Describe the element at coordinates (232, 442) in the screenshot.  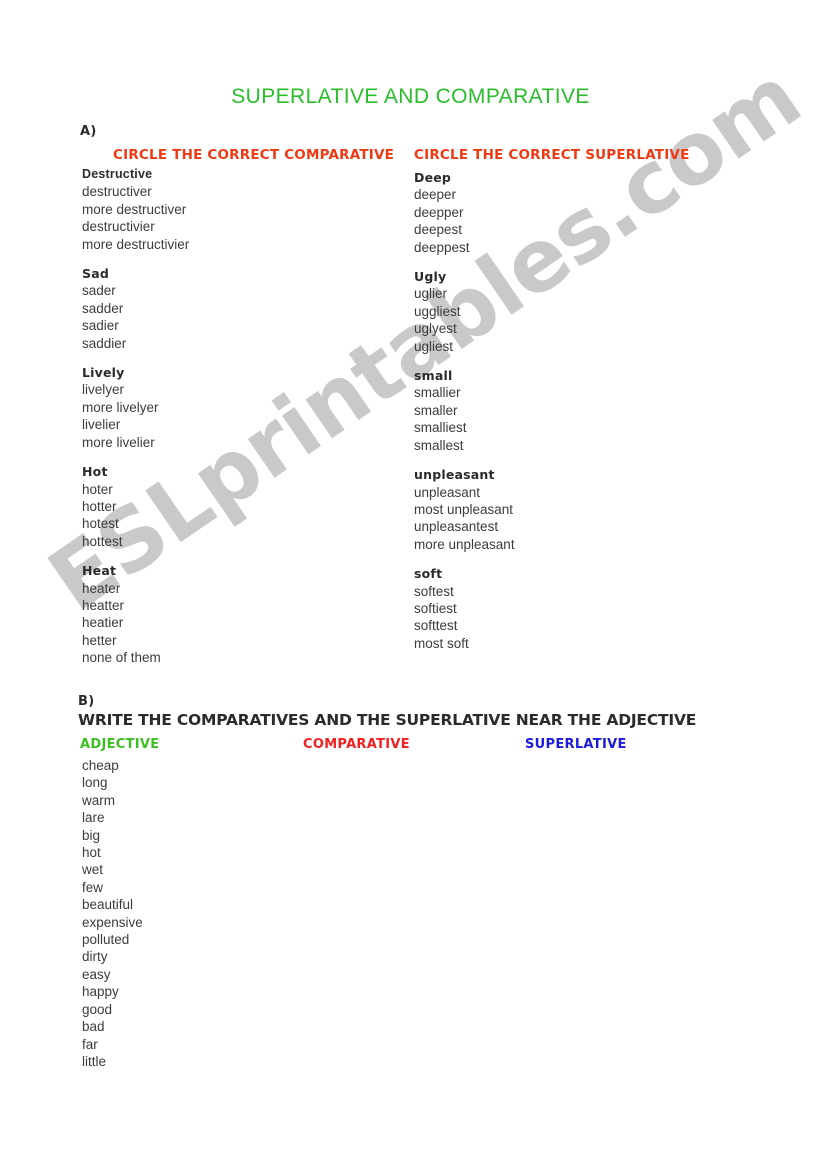
I see `answer-option: more livelier` at that location.